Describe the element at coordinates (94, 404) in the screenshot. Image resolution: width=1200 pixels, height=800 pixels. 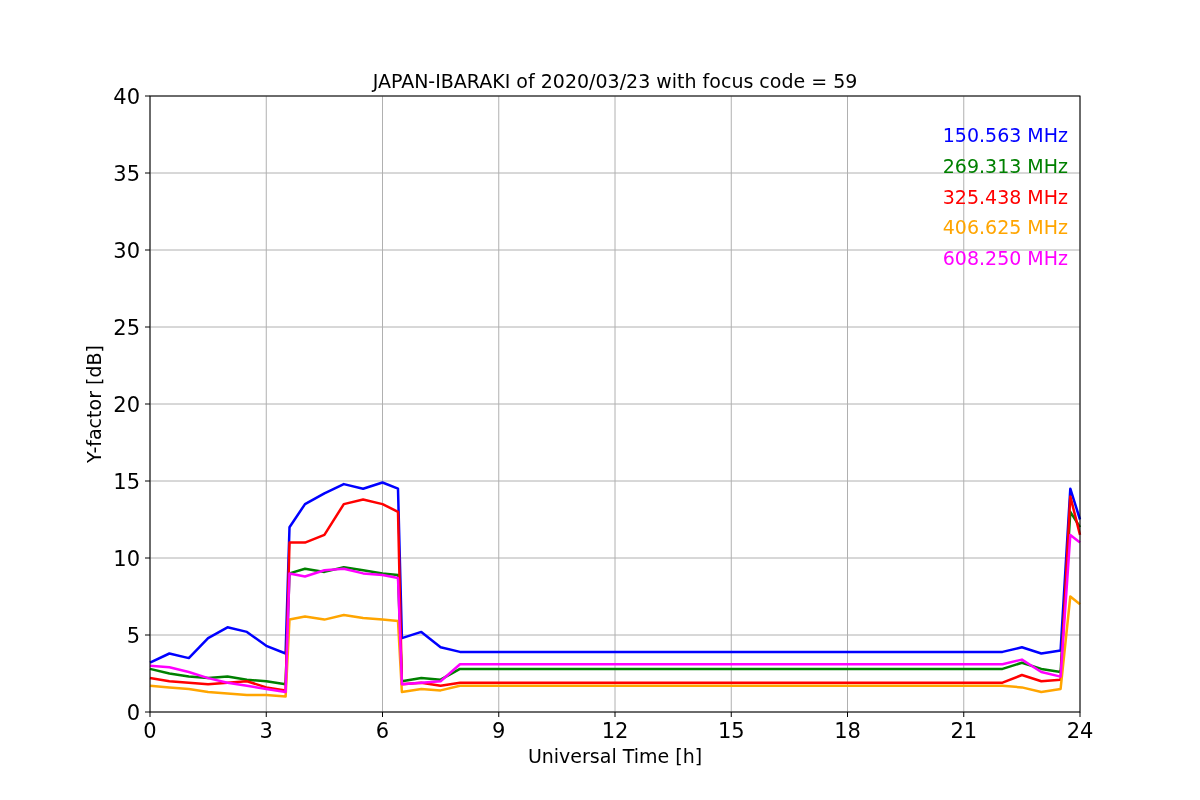
I see `y-axis-label: Y-factor [dB]` at that location.